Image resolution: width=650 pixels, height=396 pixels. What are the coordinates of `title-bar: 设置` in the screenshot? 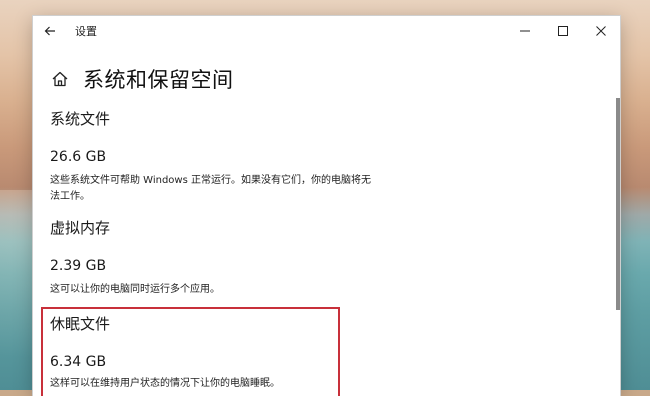 It's located at (326, 31).